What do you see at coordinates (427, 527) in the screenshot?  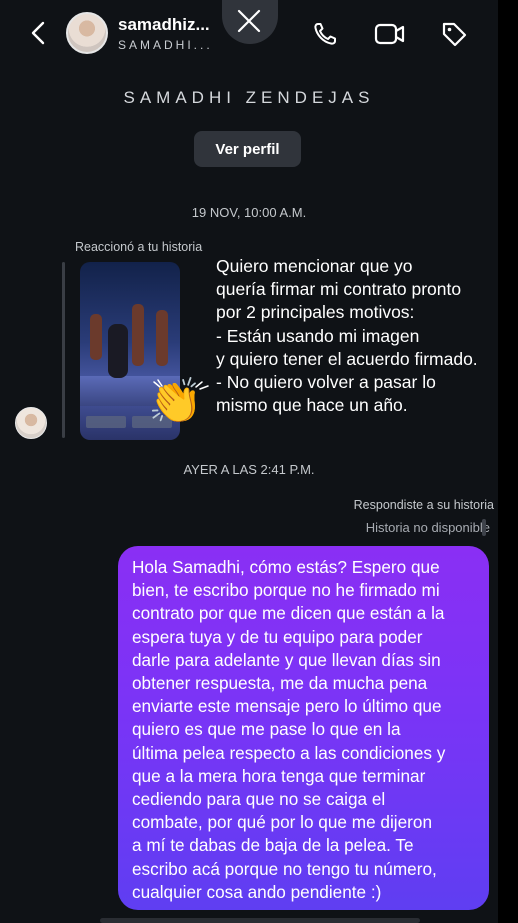 I see `story-unavailable: Historia no disponible` at bounding box center [427, 527].